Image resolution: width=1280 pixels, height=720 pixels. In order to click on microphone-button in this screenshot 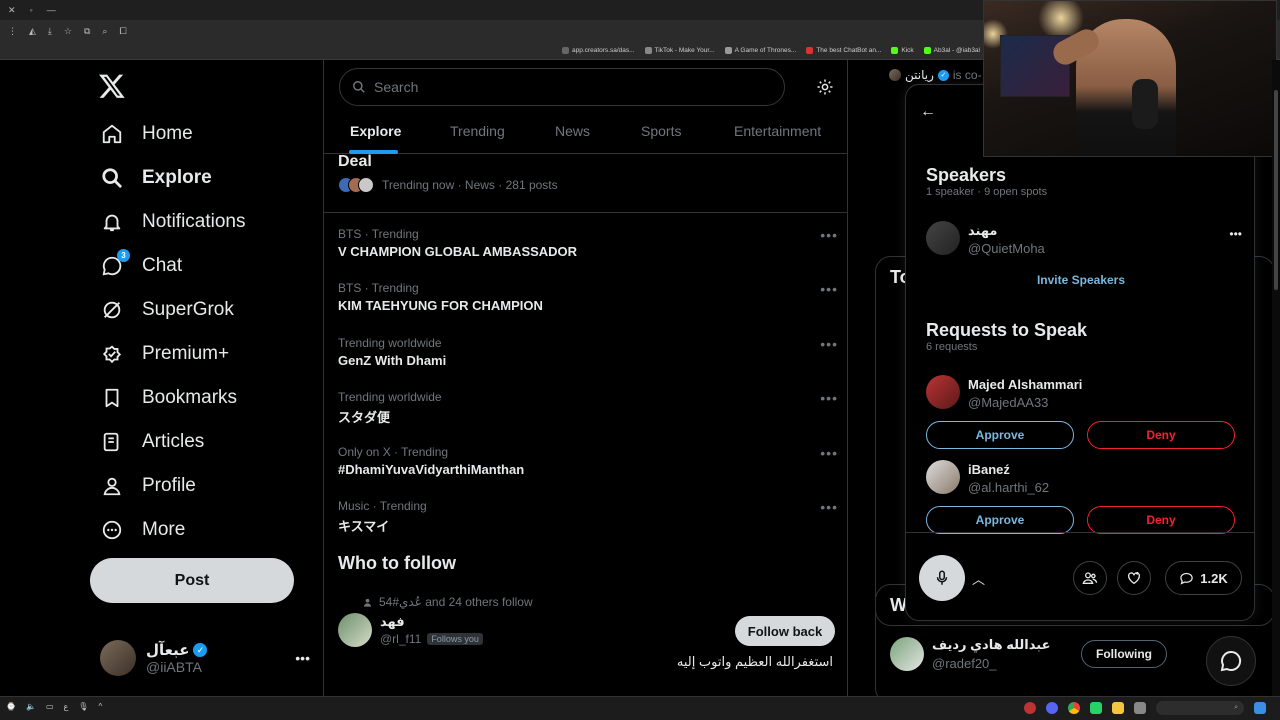, I will do `click(942, 578)`.